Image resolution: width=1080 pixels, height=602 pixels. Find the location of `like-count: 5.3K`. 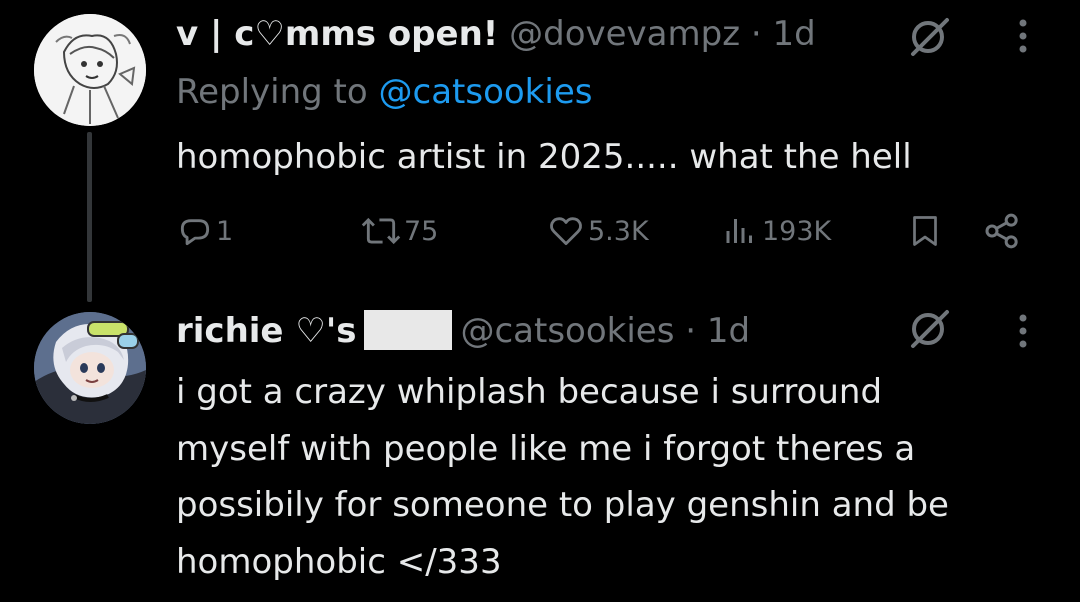

like-count: 5.3K is located at coordinates (618, 231).